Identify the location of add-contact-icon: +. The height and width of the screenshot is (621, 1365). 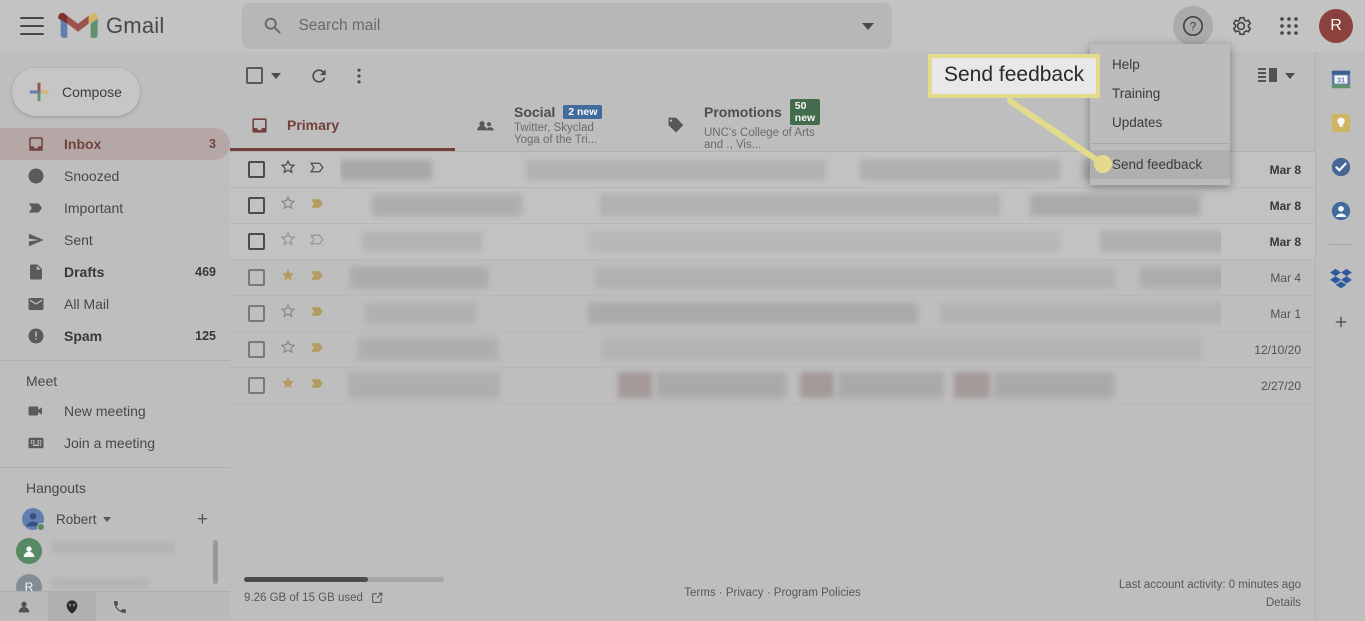
(202, 519).